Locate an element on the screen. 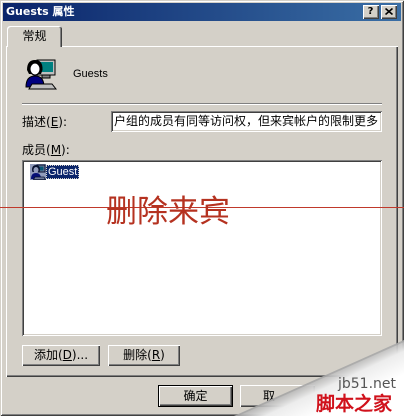  member-name: Guest is located at coordinates (63, 172).